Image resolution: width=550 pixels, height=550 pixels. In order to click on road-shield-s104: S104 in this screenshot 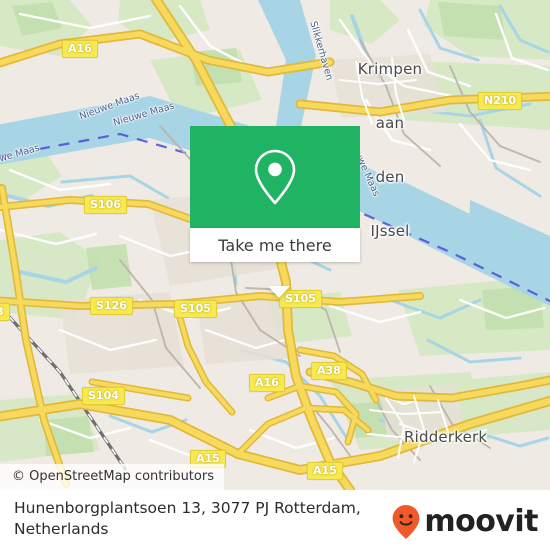, I will do `click(103, 396)`.